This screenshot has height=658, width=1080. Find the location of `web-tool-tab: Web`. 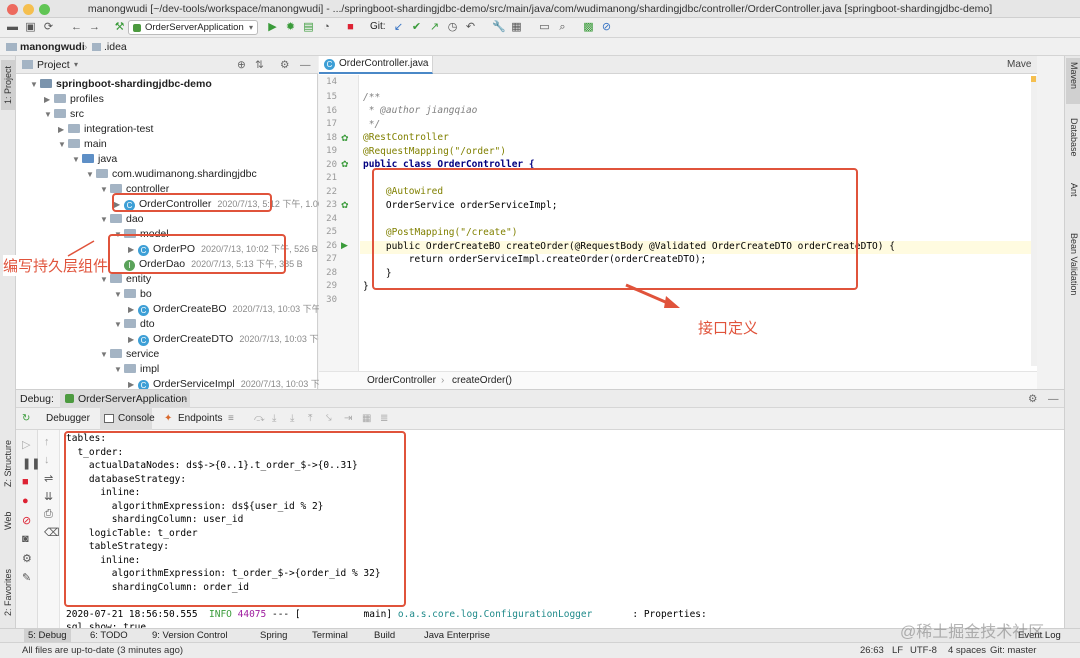

web-tool-tab: Web is located at coordinates (8, 521).